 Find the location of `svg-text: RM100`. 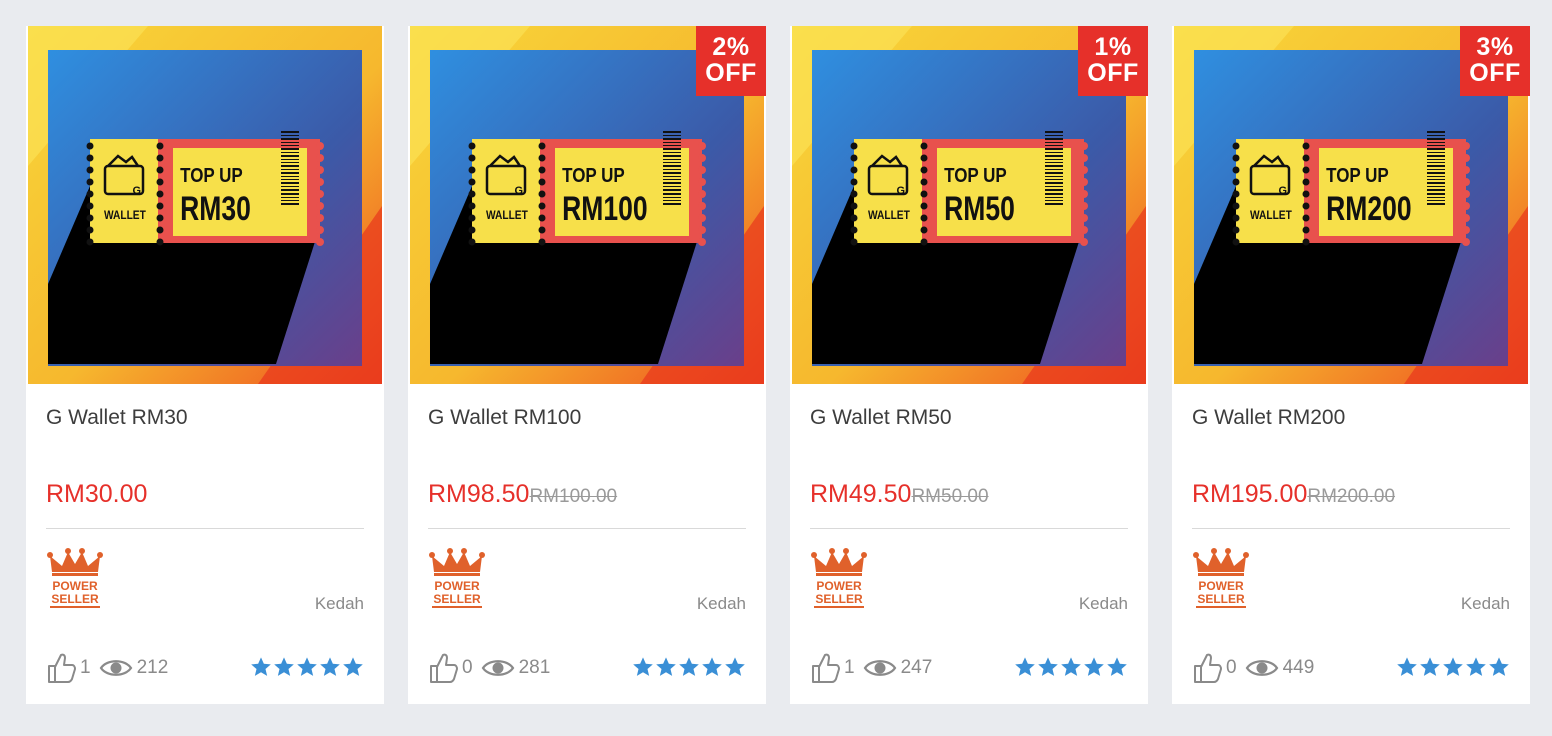

svg-text: RM100 is located at coordinates (604, 209).